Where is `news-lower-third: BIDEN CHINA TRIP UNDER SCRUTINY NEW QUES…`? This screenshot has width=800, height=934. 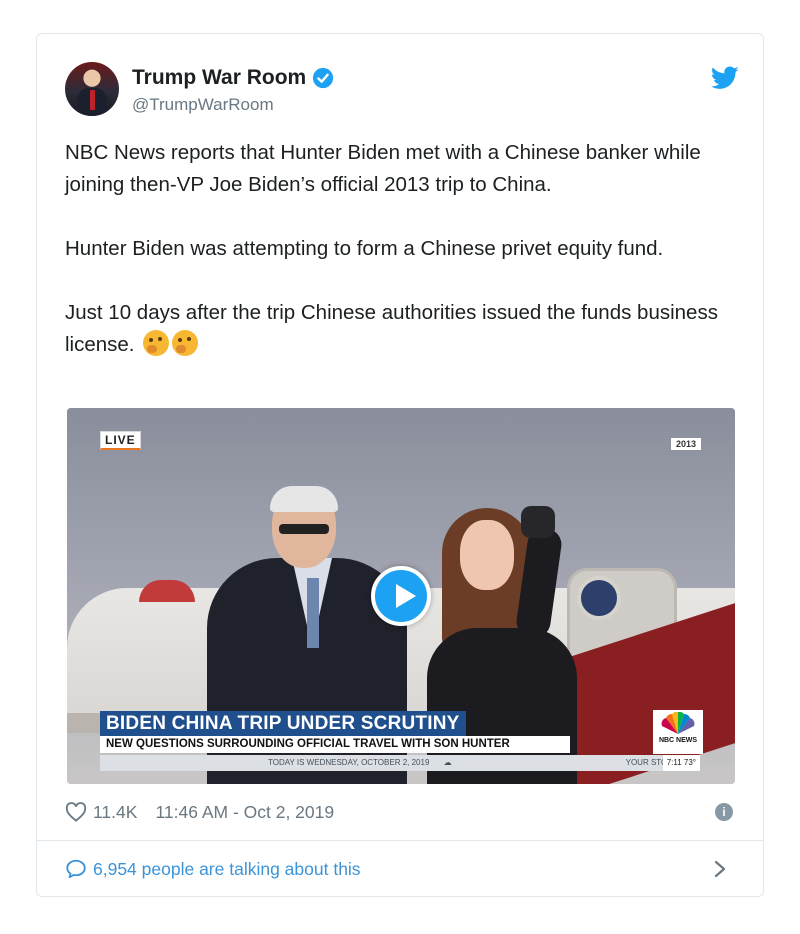
news-lower-third: BIDEN CHINA TRIP UNDER SCRUTINY NEW QUES… is located at coordinates (335, 732).